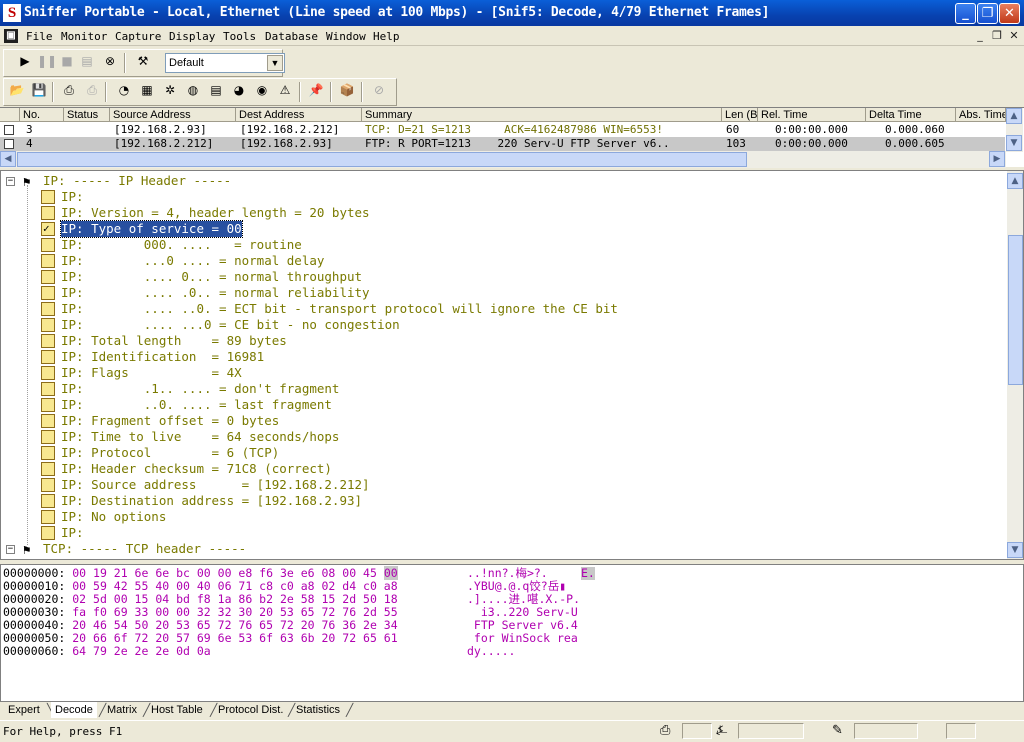  Describe the element at coordinates (501, 469) in the screenshot. I see `ip-field-line: IP: Header checksum = 71C8 (correct)` at that location.